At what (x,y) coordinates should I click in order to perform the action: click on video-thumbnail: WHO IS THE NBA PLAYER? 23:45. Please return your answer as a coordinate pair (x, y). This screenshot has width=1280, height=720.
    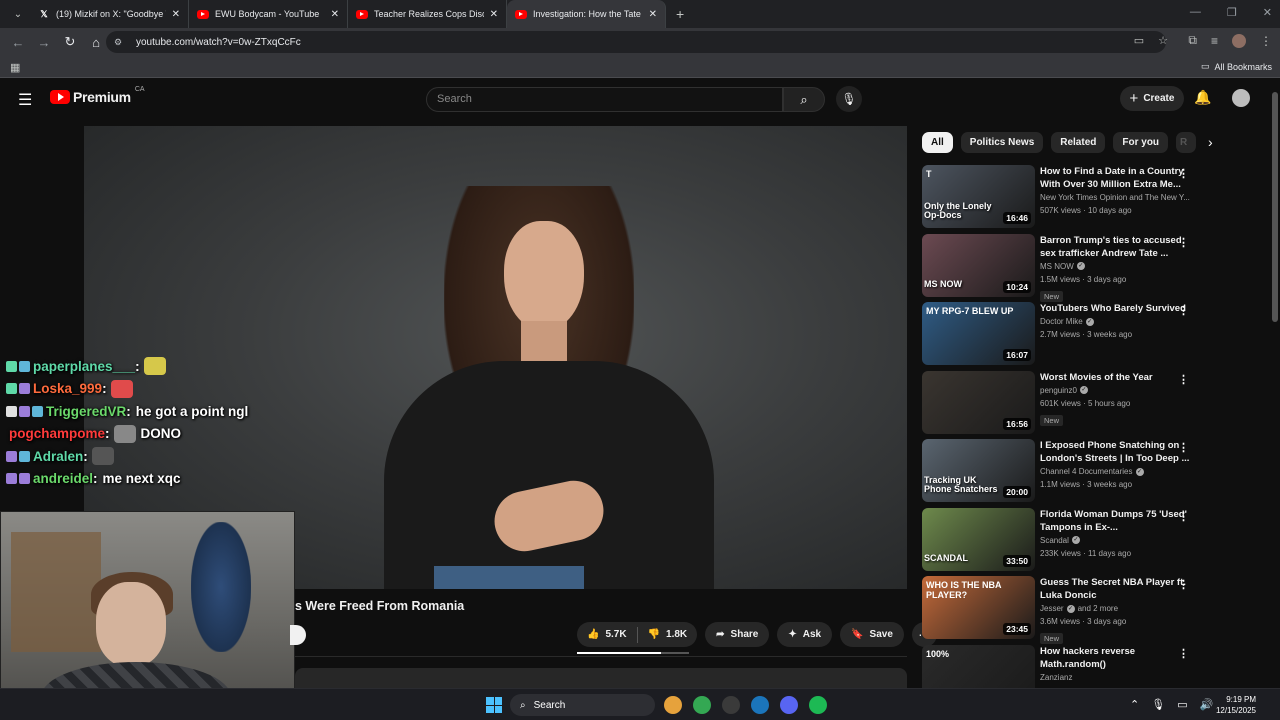
    Looking at the image, I should click on (978, 607).